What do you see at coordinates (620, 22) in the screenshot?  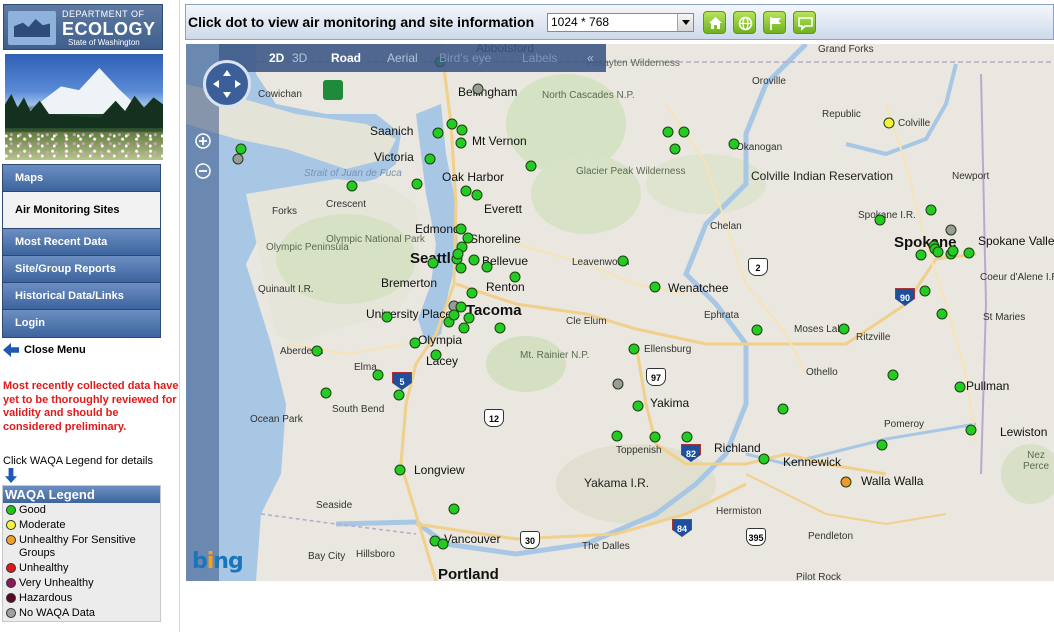 I see `resolution-select: 1024 * 768` at bounding box center [620, 22].